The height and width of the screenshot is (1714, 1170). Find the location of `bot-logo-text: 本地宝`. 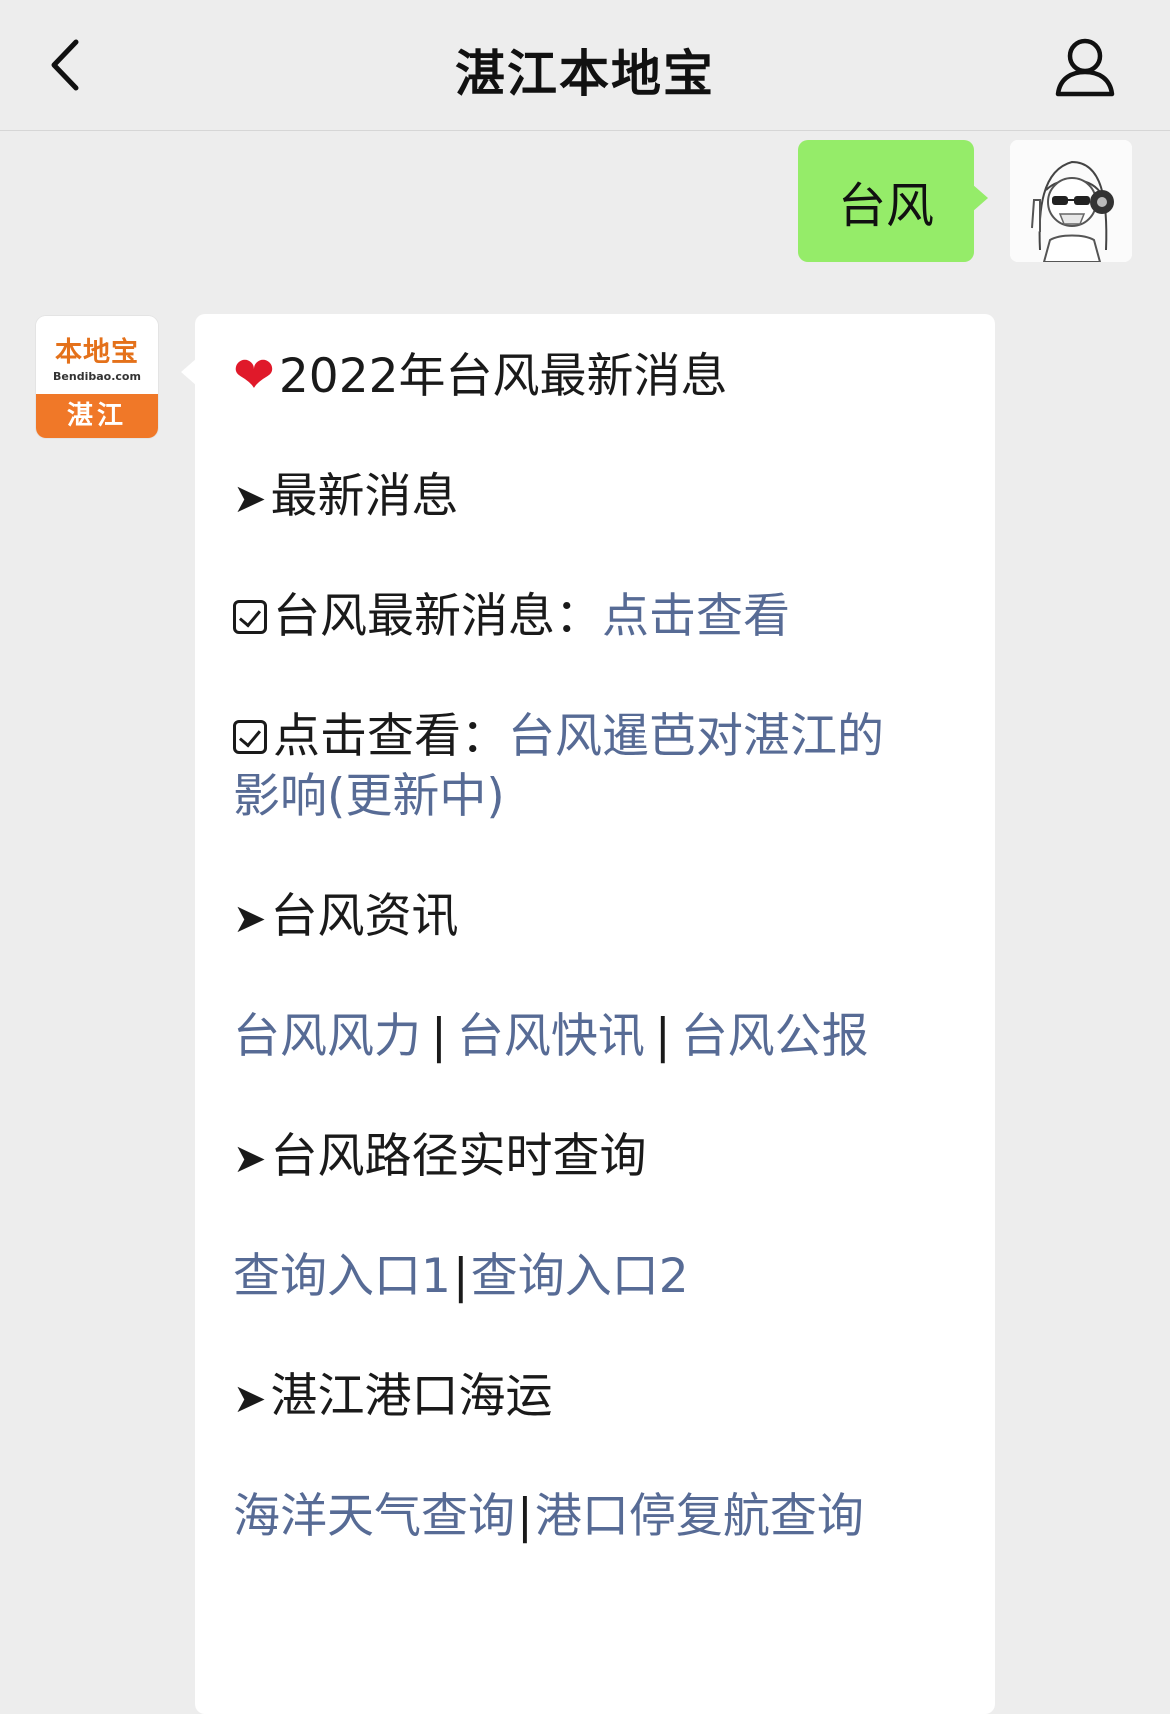

bot-logo-text: 本地宝 is located at coordinates (97, 352).